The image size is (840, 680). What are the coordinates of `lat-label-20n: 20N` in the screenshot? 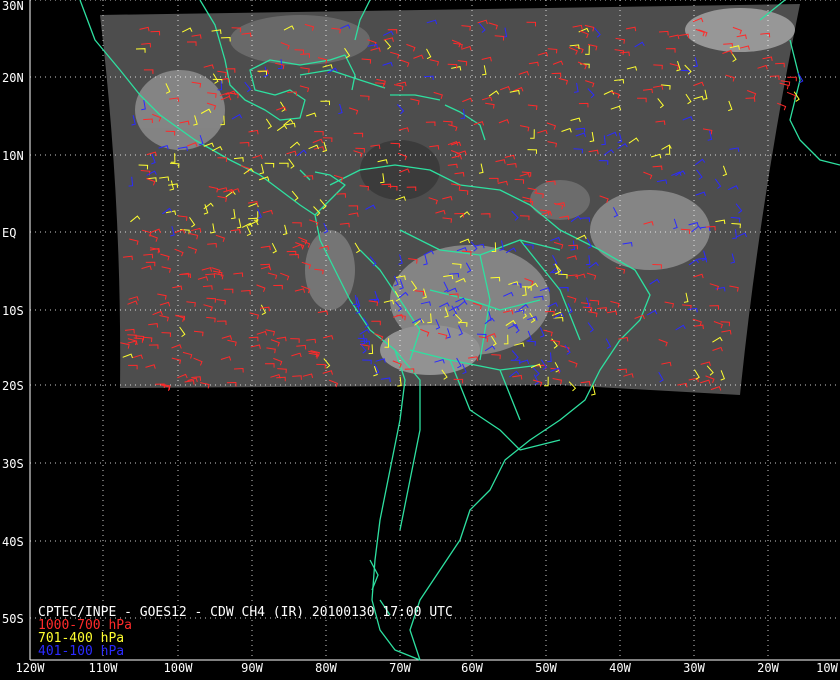 It's located at (13, 78).